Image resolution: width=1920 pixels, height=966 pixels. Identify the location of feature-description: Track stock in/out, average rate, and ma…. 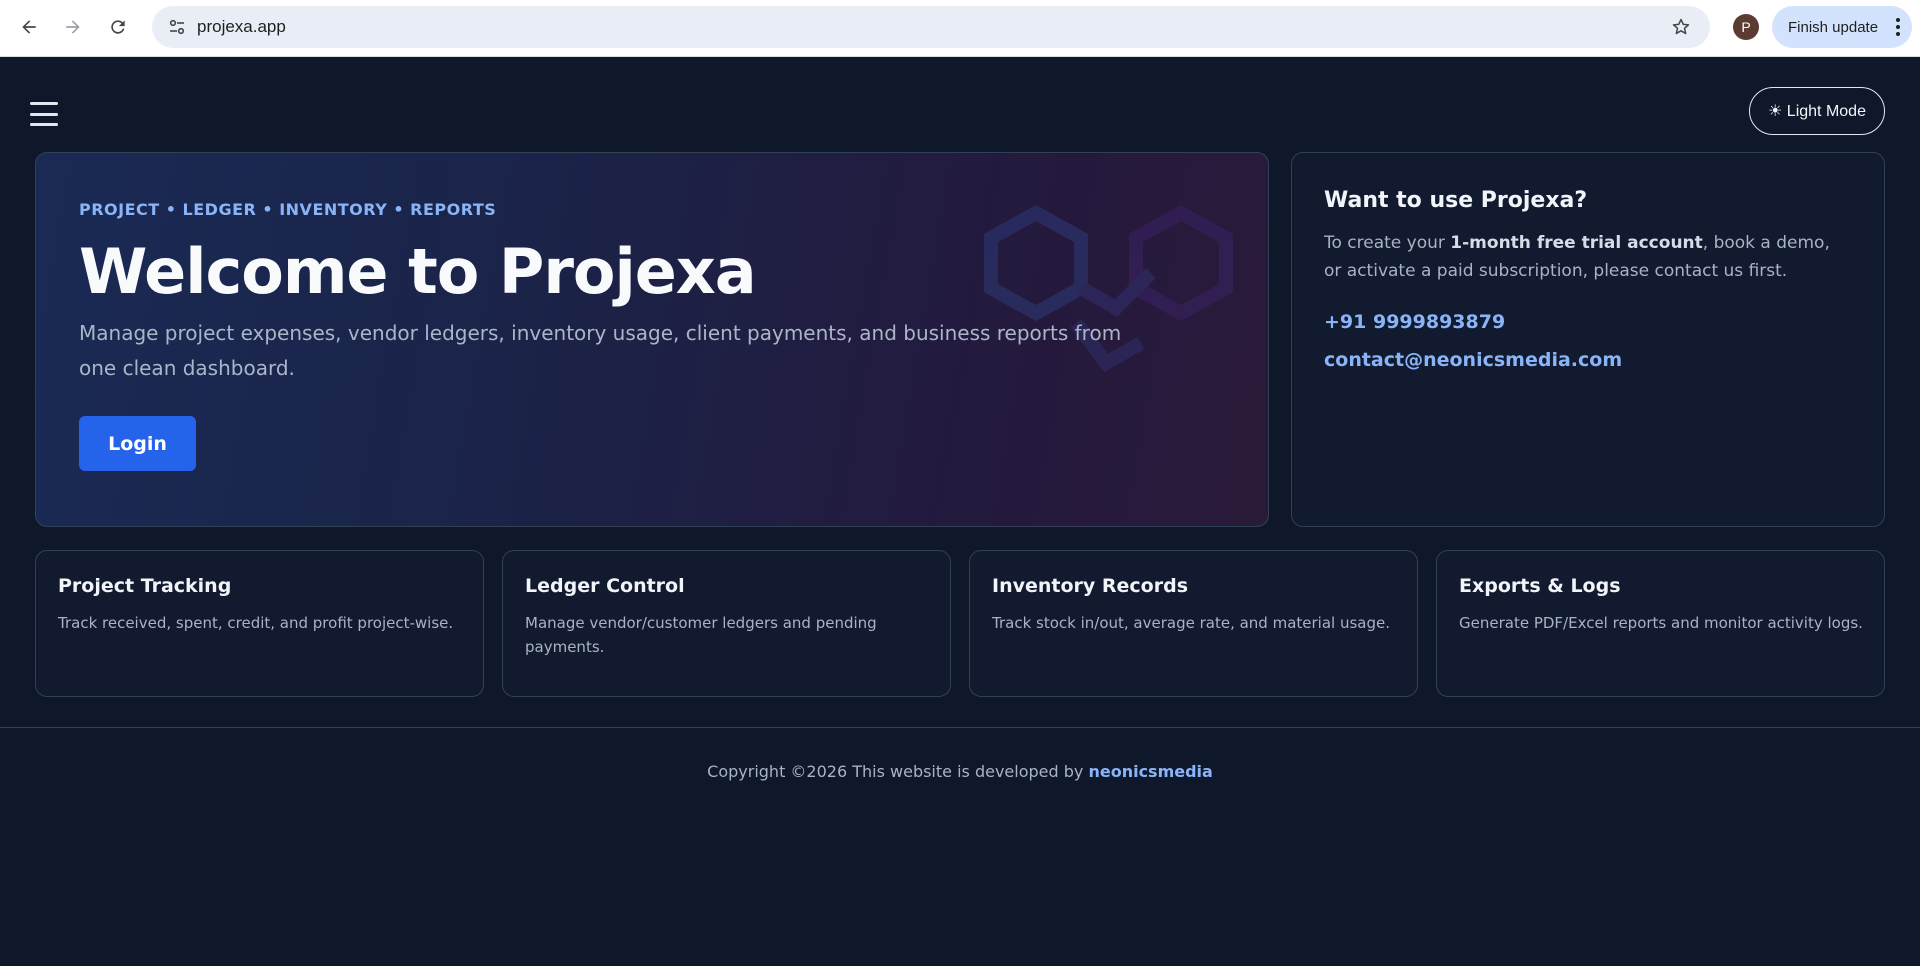
(1191, 623).